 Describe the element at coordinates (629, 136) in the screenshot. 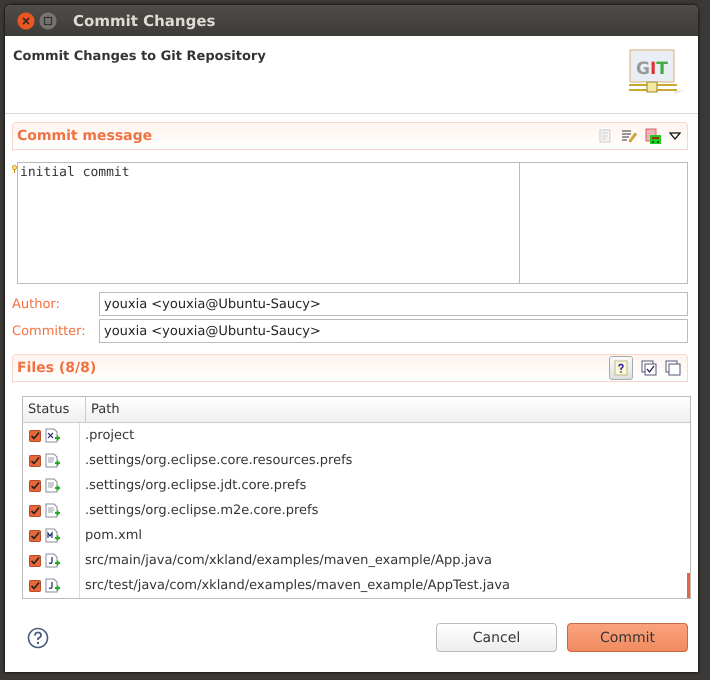

I see `pencil-icon` at that location.